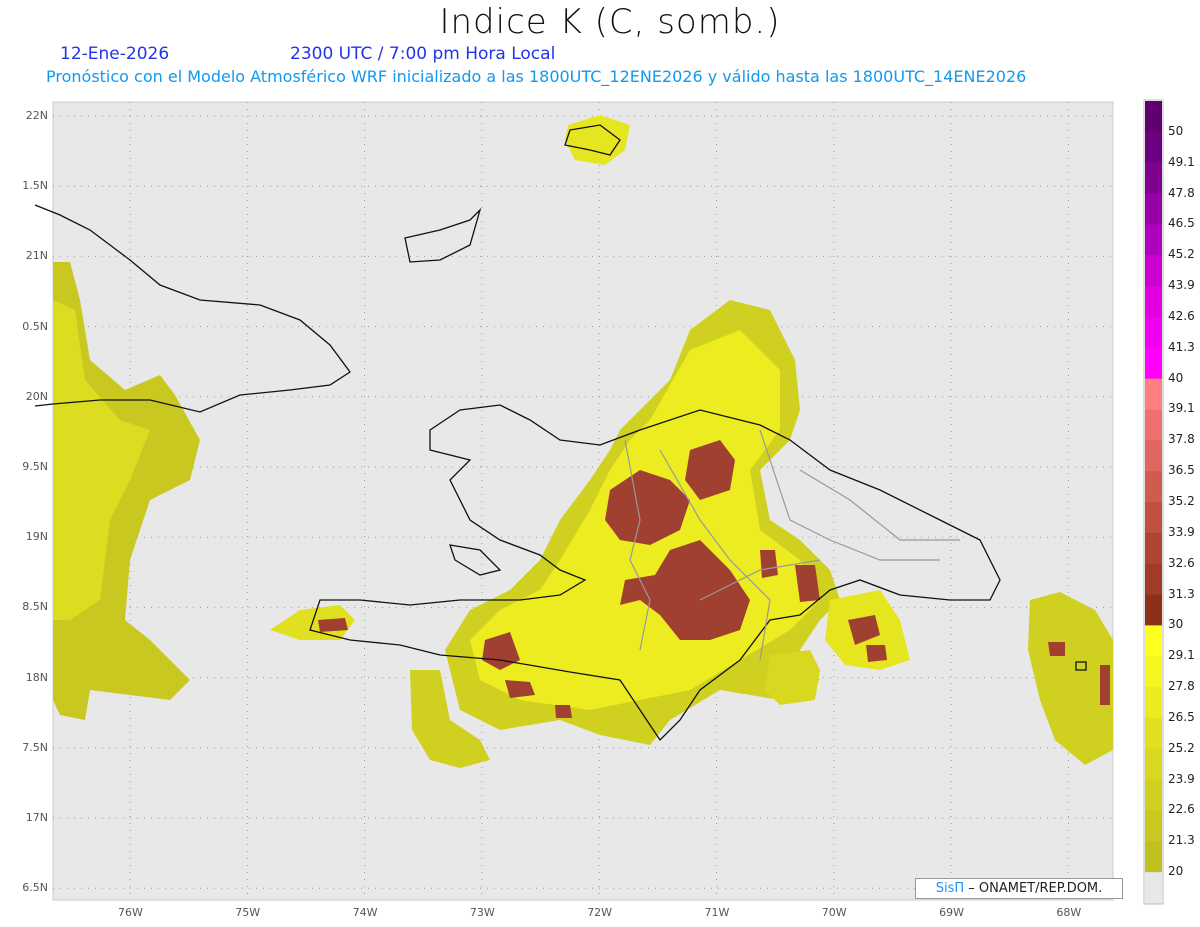 The image size is (1200, 927). Describe the element at coordinates (792, 677) in the screenshot. I see `yellow-region-east-south` at that location.